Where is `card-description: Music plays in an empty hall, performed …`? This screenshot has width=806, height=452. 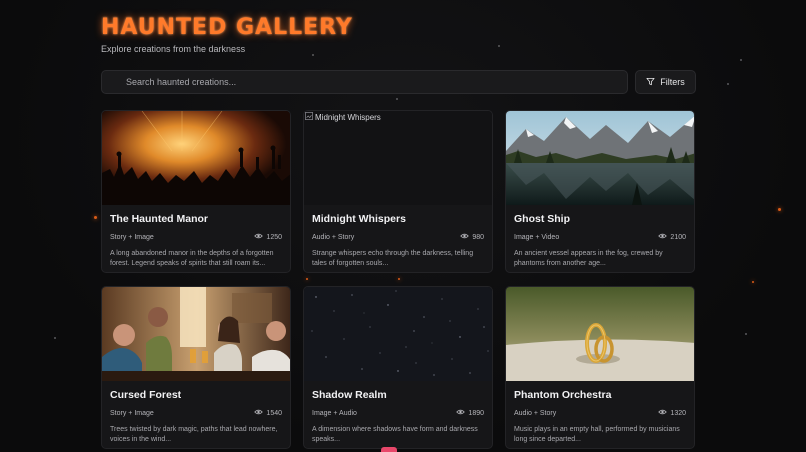 card-description: Music plays in an empty hall, performed … is located at coordinates (597, 434).